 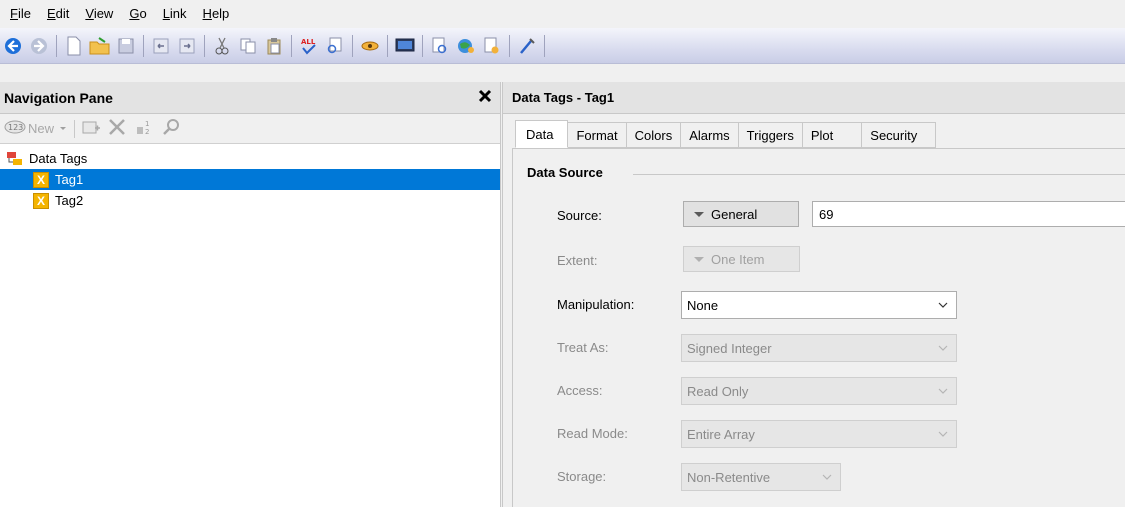 What do you see at coordinates (738, 259) in the screenshot?
I see `extent-value: One Item` at bounding box center [738, 259].